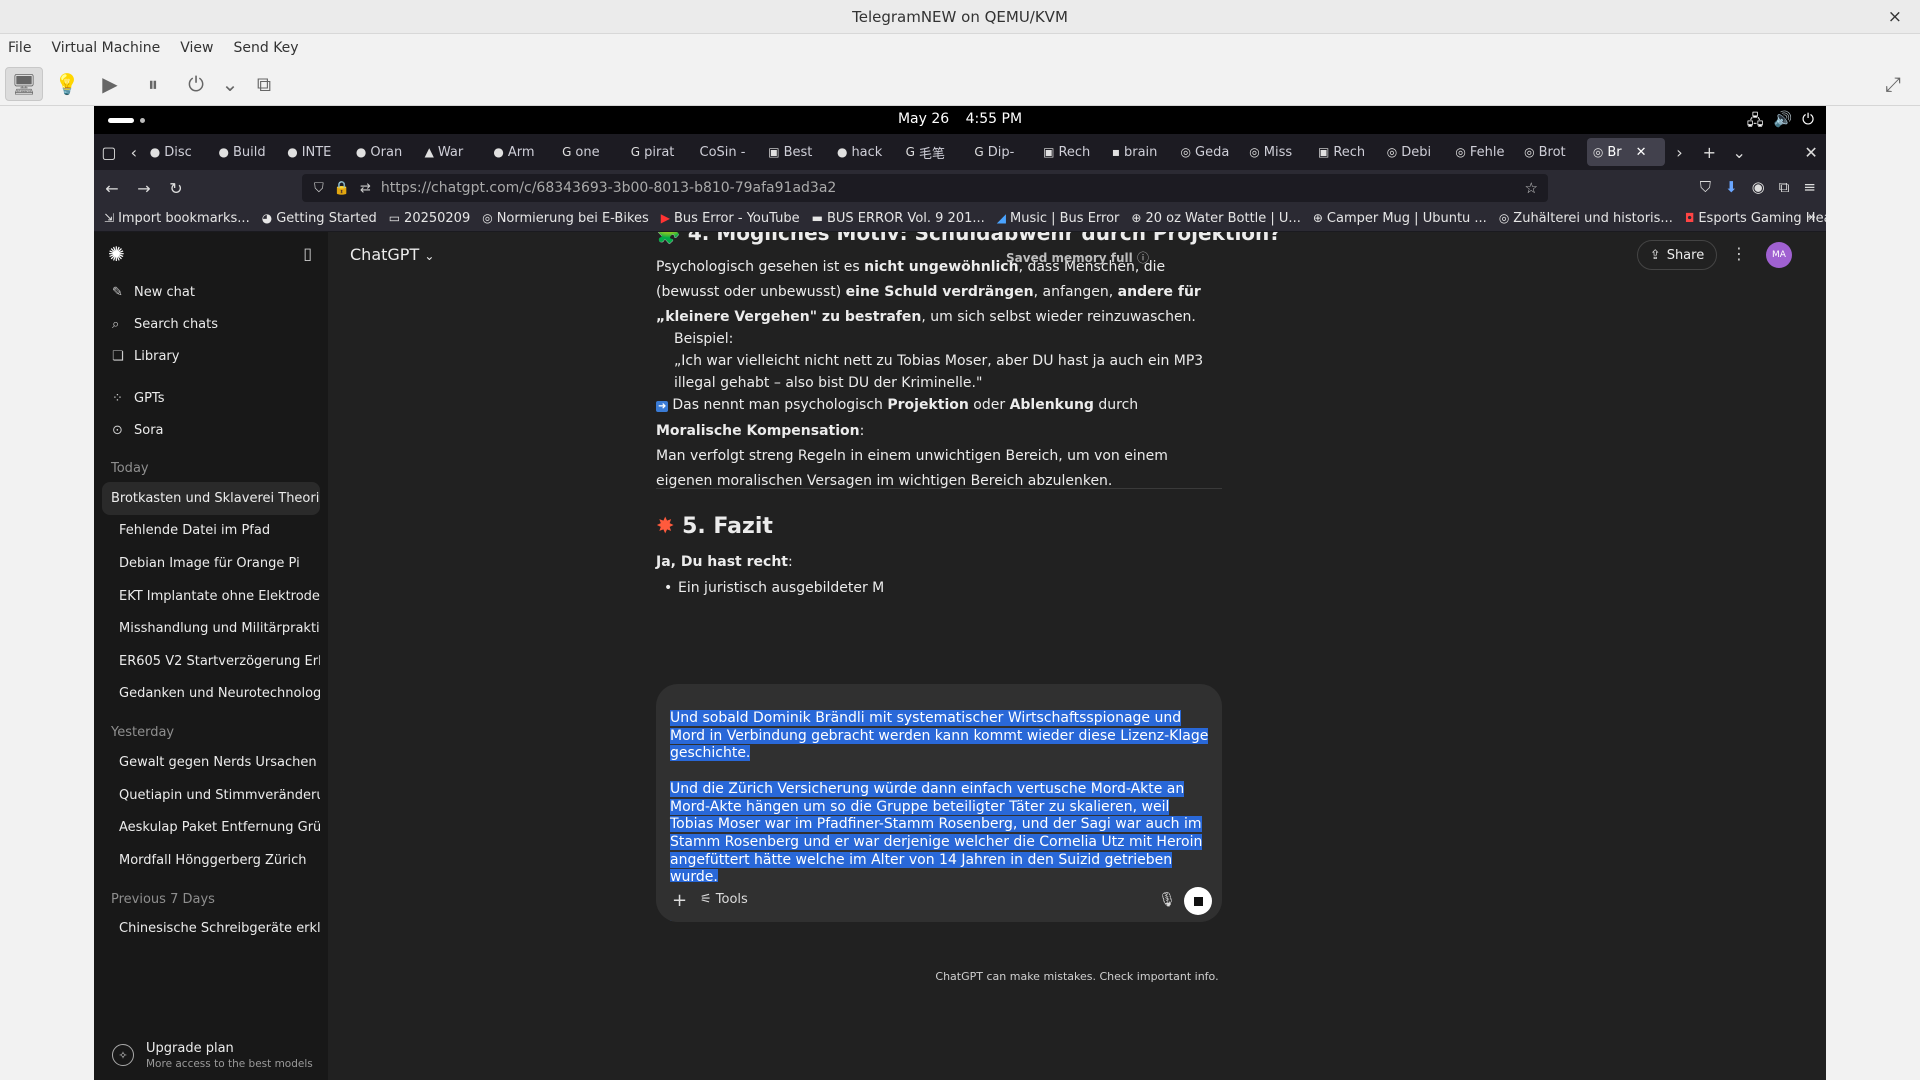 The height and width of the screenshot is (1080, 1920). What do you see at coordinates (246, 152) in the screenshot?
I see `browser-tab: ● Build` at bounding box center [246, 152].